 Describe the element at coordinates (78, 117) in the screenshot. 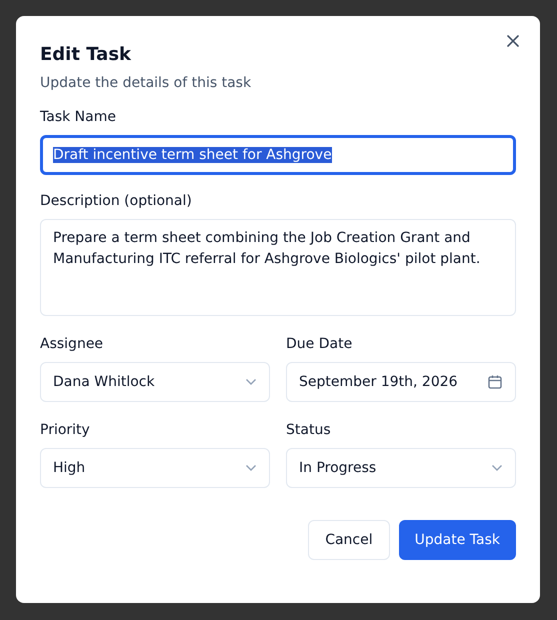

I see `field-label: Task Name` at that location.